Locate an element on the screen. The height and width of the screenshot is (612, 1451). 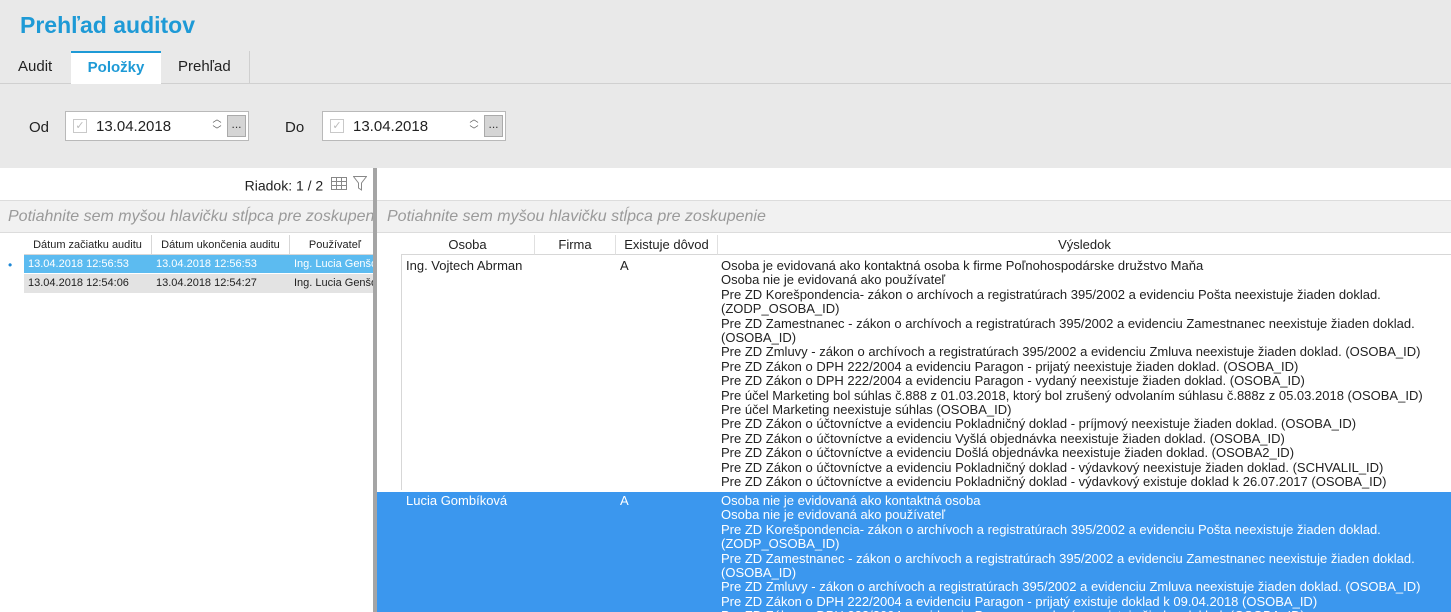
column-header-end: Dátum ukončenia auditu is located at coordinates (221, 245).